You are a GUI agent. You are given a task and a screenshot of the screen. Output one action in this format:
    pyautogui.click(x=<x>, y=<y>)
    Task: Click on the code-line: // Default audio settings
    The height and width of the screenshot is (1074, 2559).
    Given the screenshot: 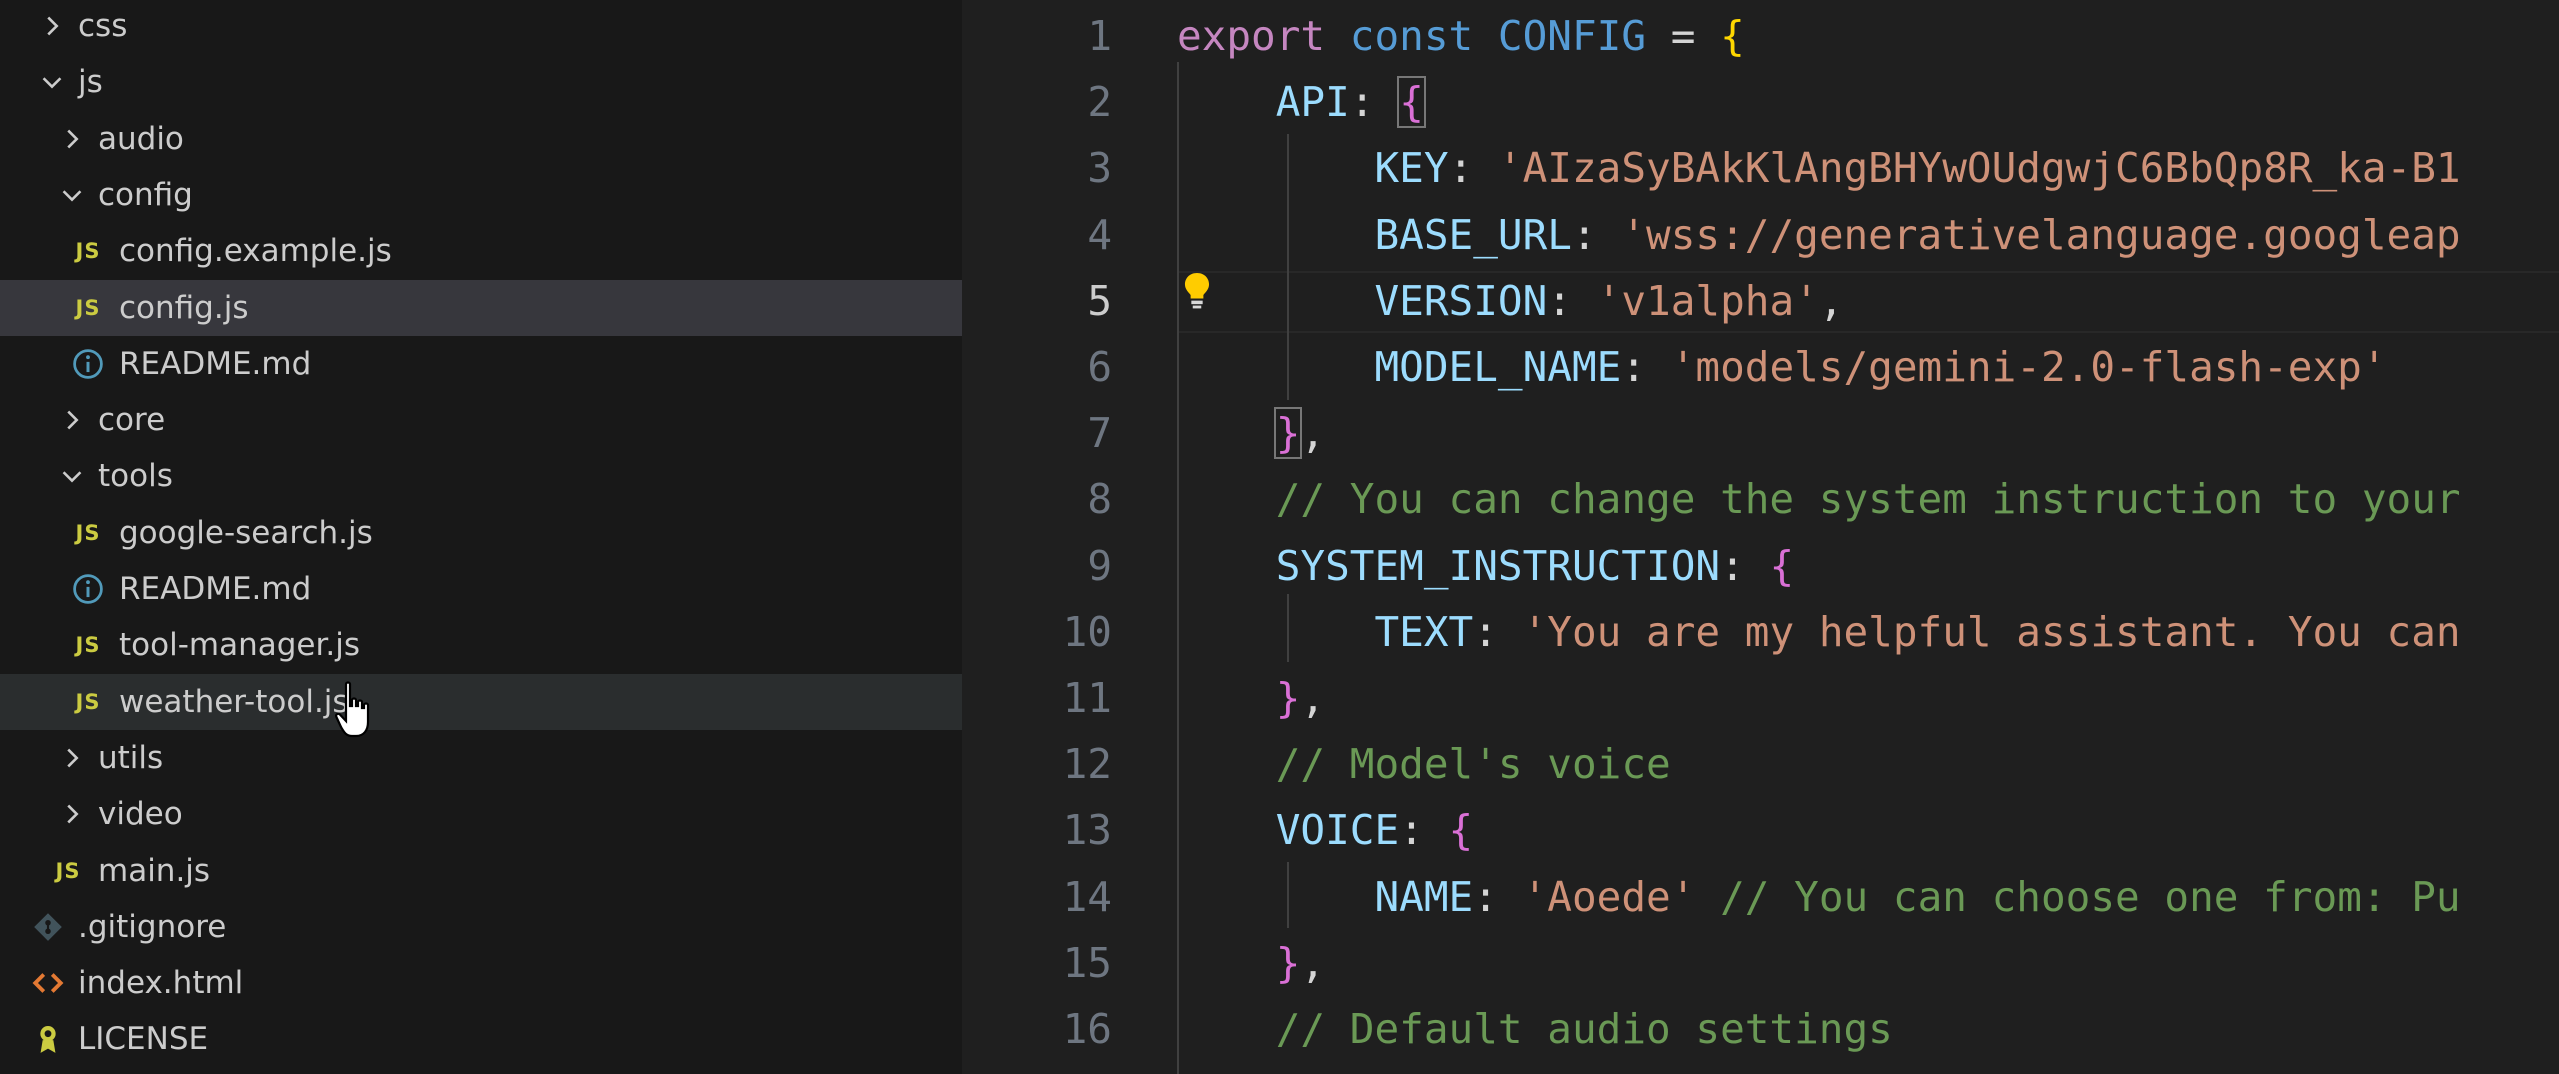 What is the action you would take?
    pyautogui.click(x=1535, y=1029)
    